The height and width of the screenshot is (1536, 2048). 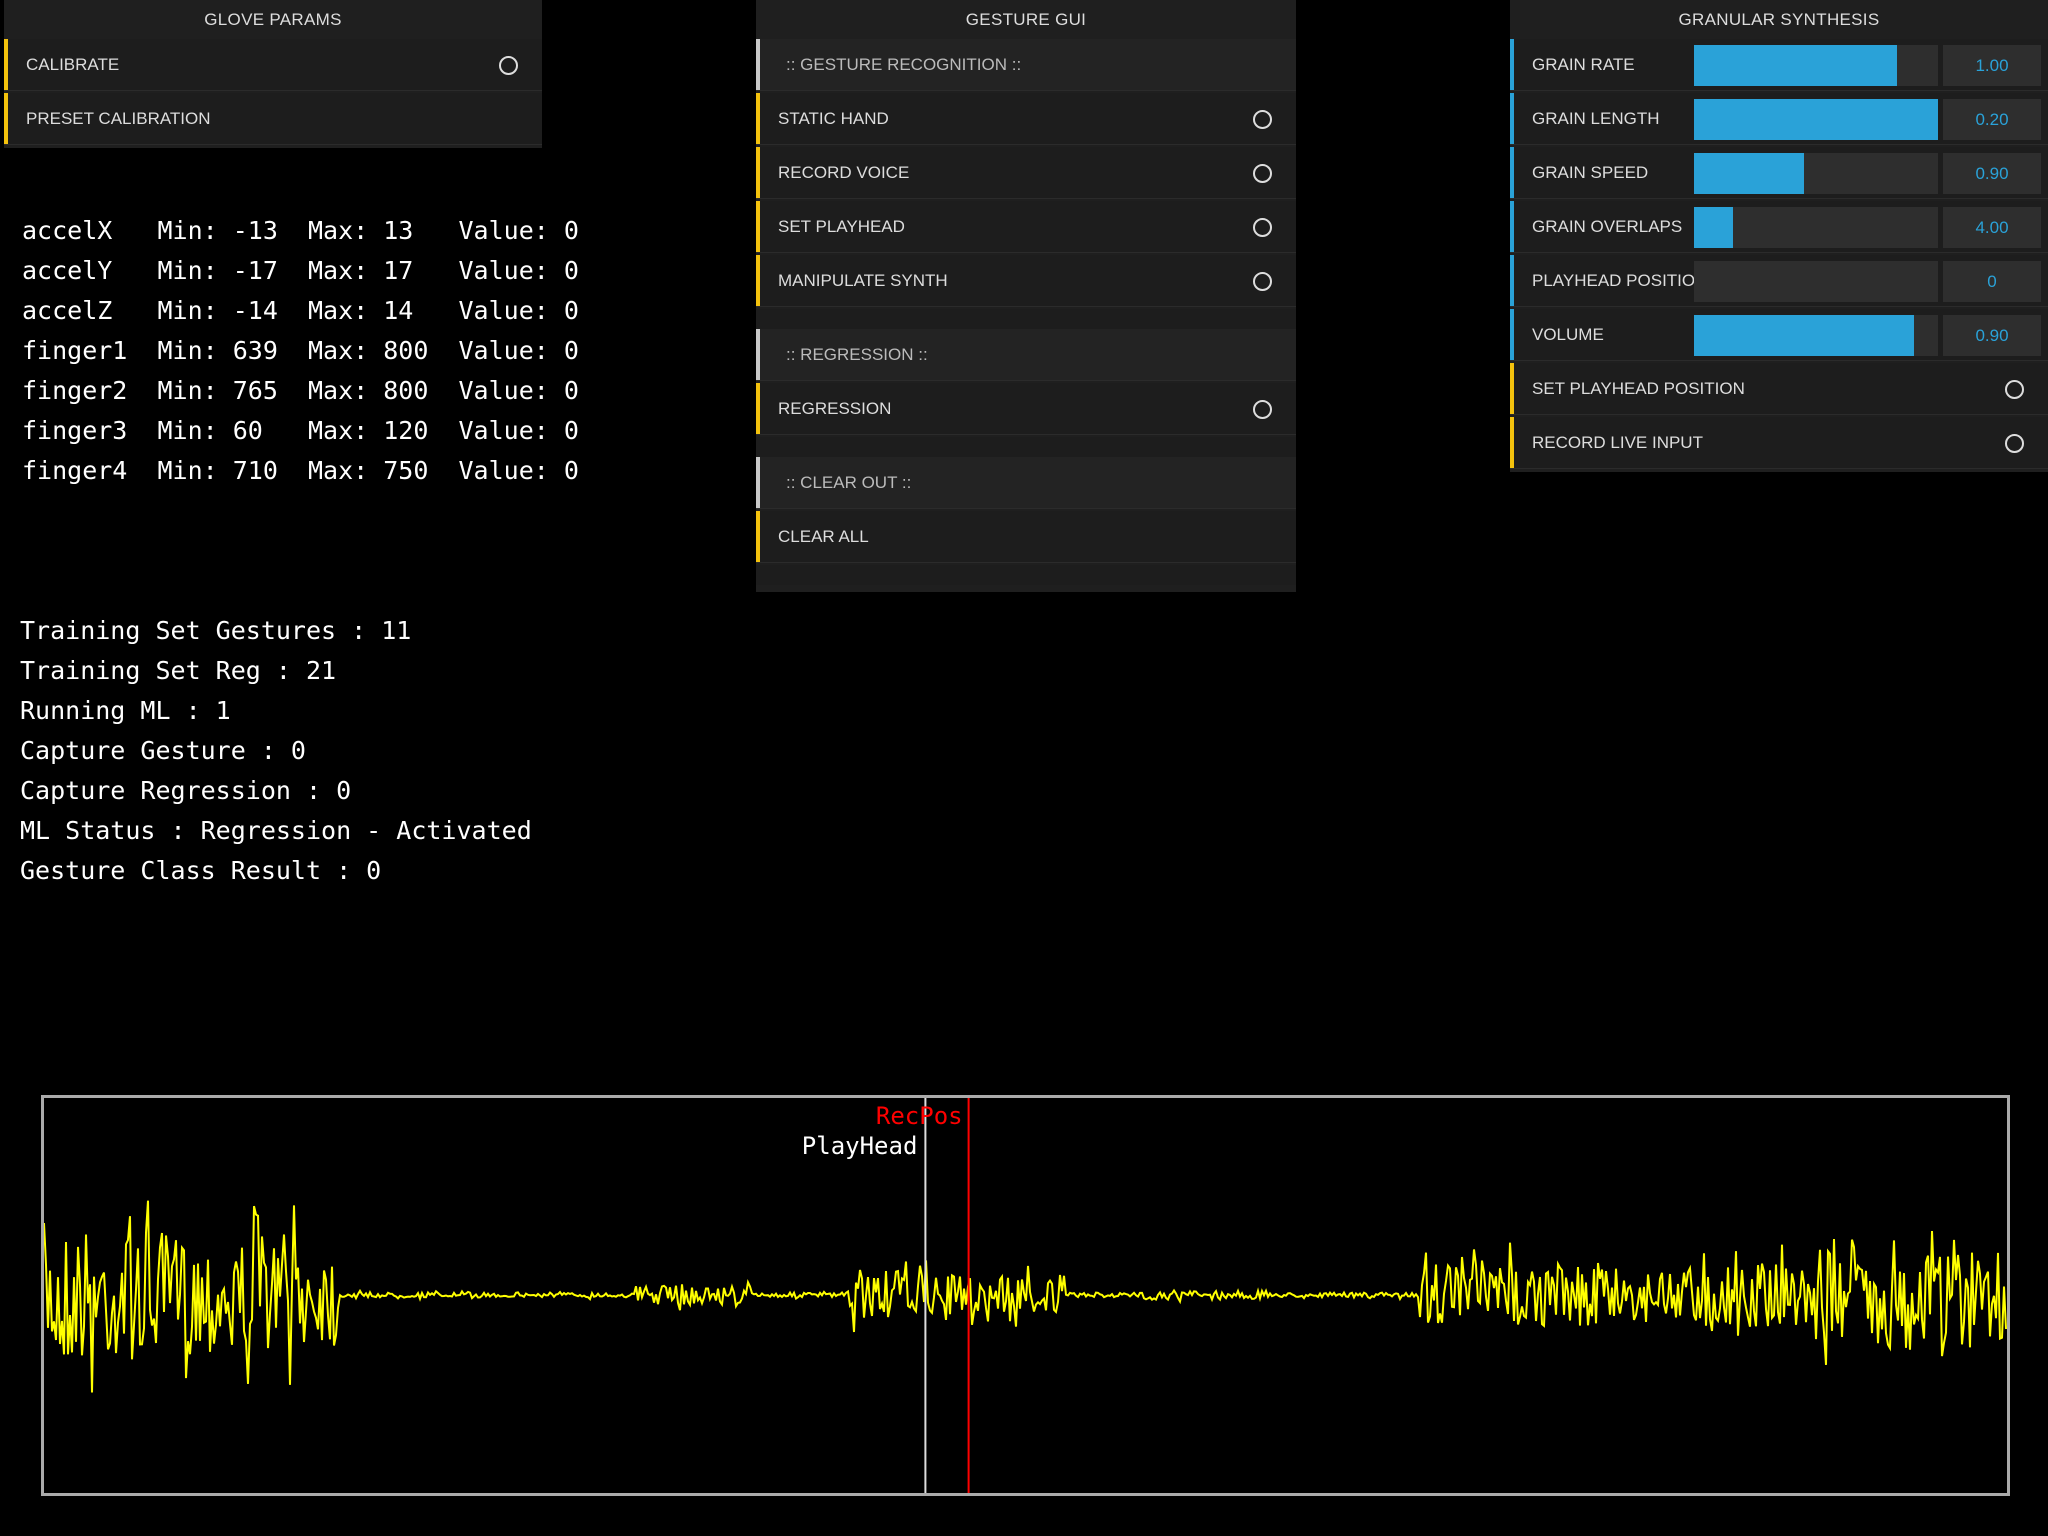 I want to click on calibrate-toggle, so click(x=508, y=65).